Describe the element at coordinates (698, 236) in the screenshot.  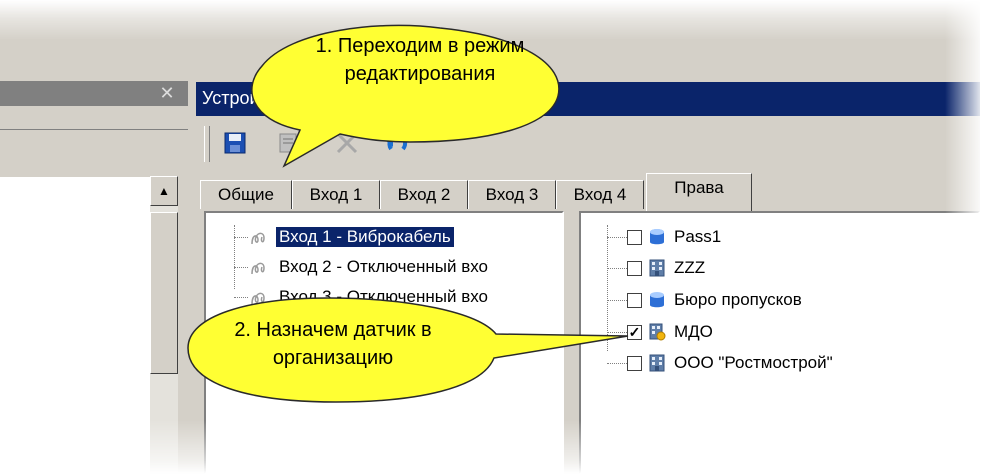
I see `rights-item-label: Pass1` at that location.